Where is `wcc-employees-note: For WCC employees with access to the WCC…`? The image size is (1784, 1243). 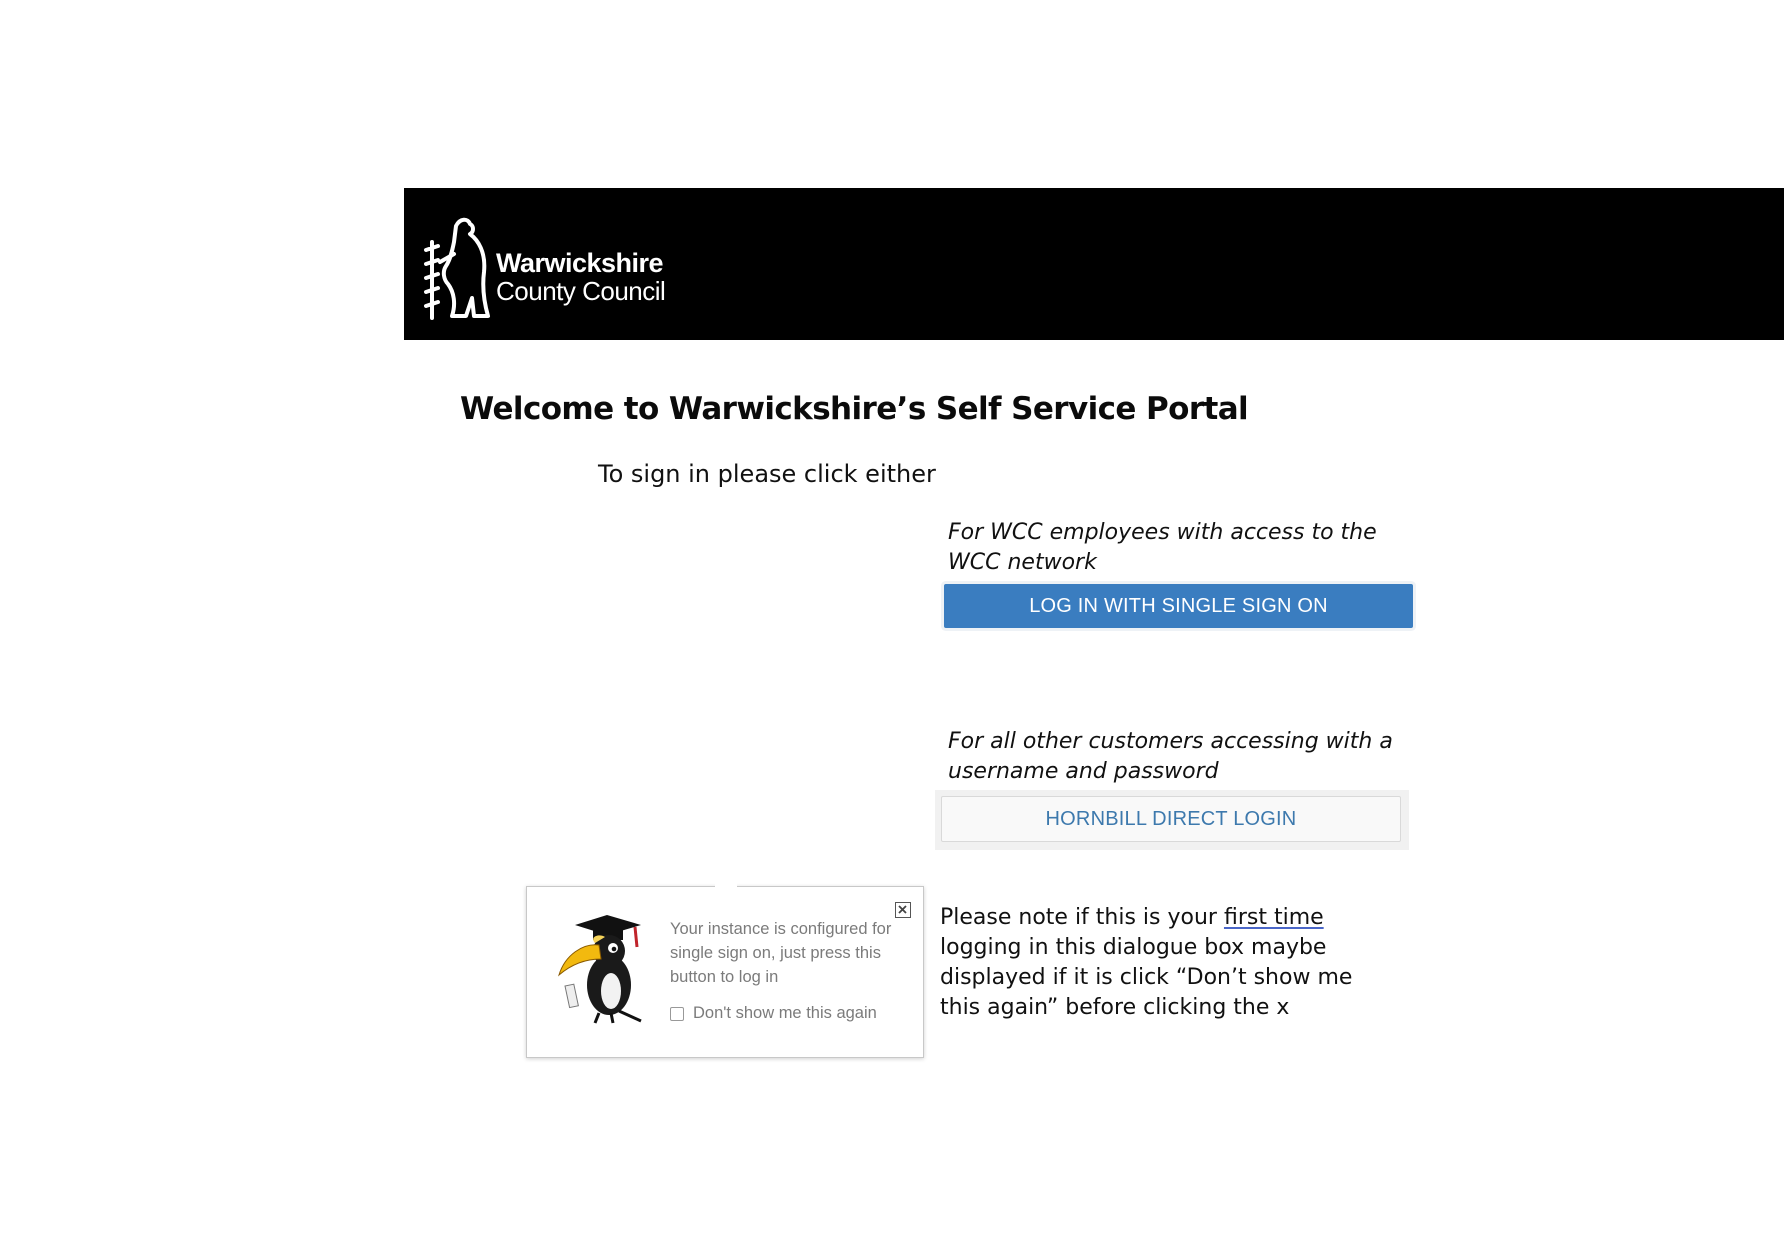
wcc-employees-note: For WCC employees with access to the WCC… is located at coordinates (1162, 547).